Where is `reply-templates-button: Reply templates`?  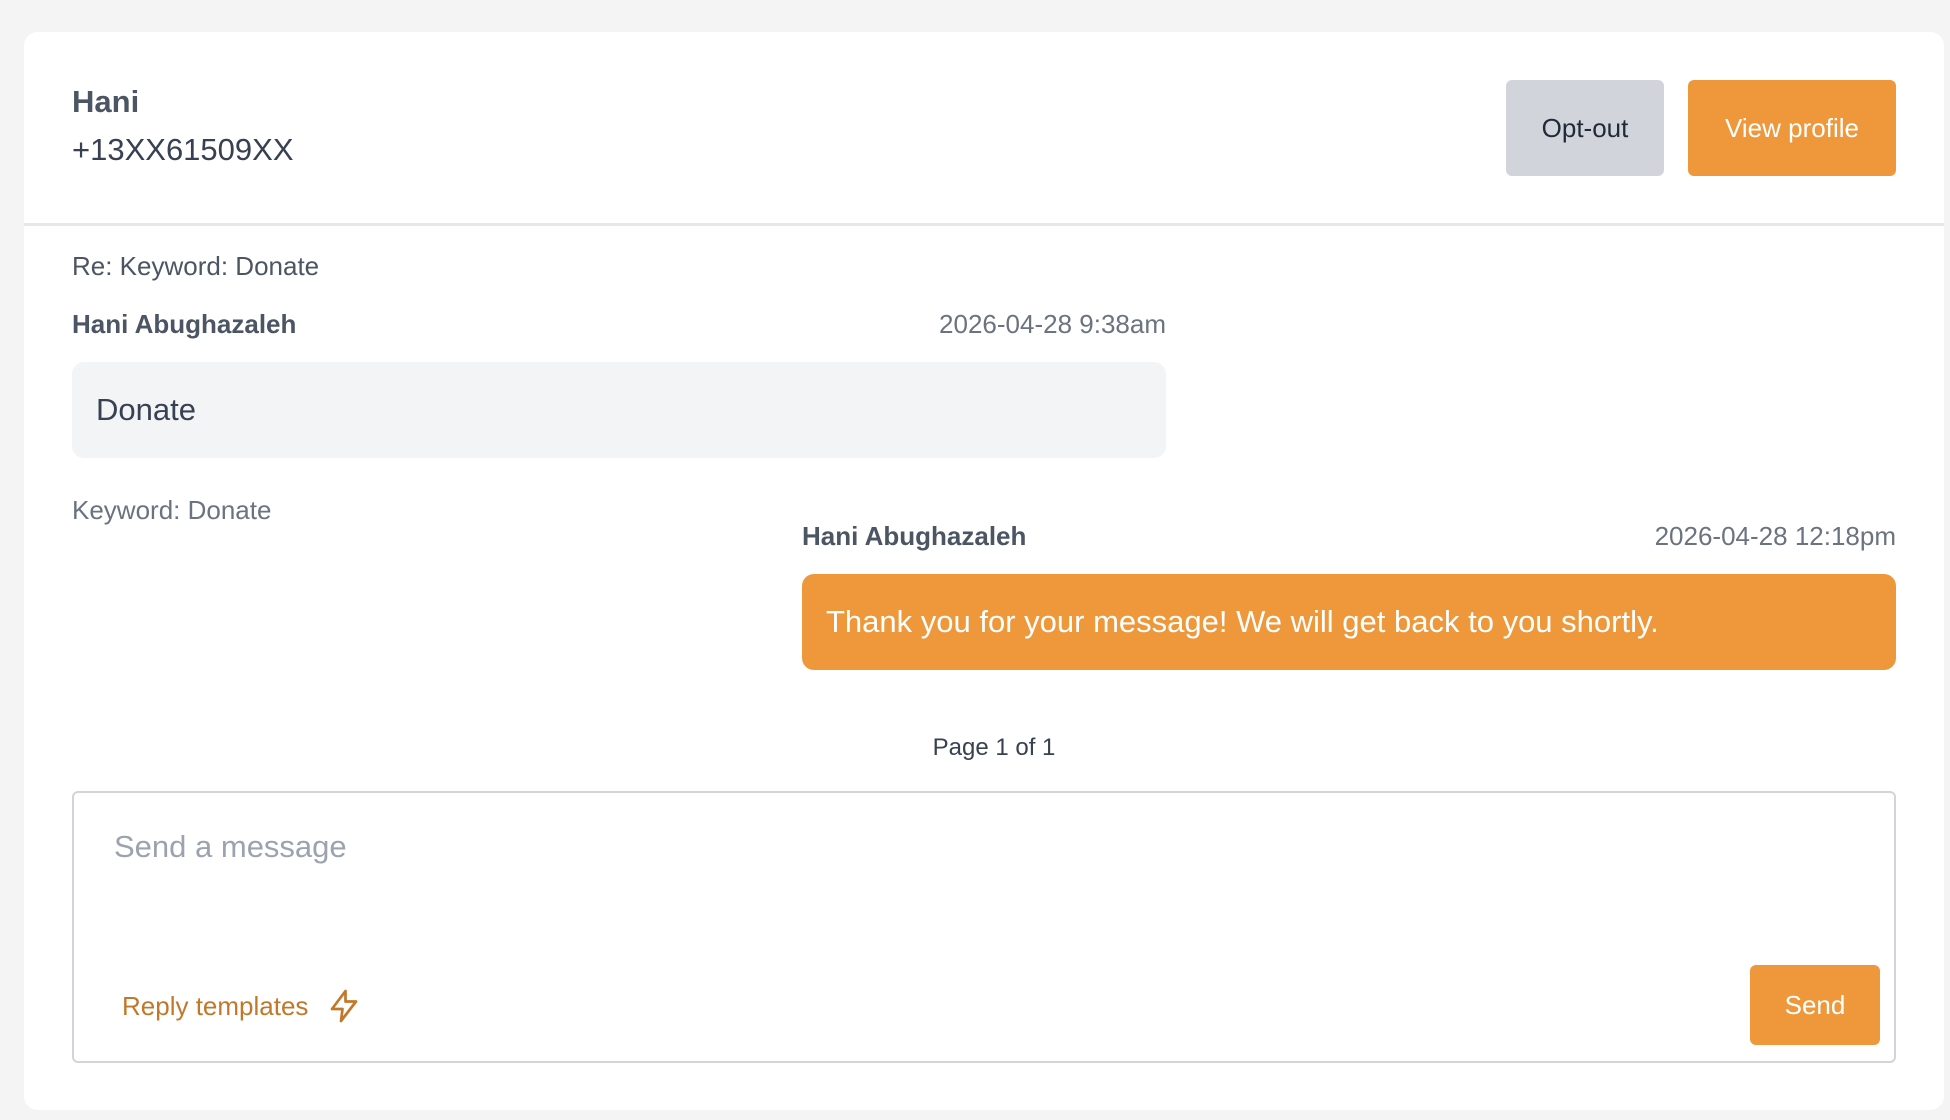 reply-templates-button: Reply templates is located at coordinates (242, 1006).